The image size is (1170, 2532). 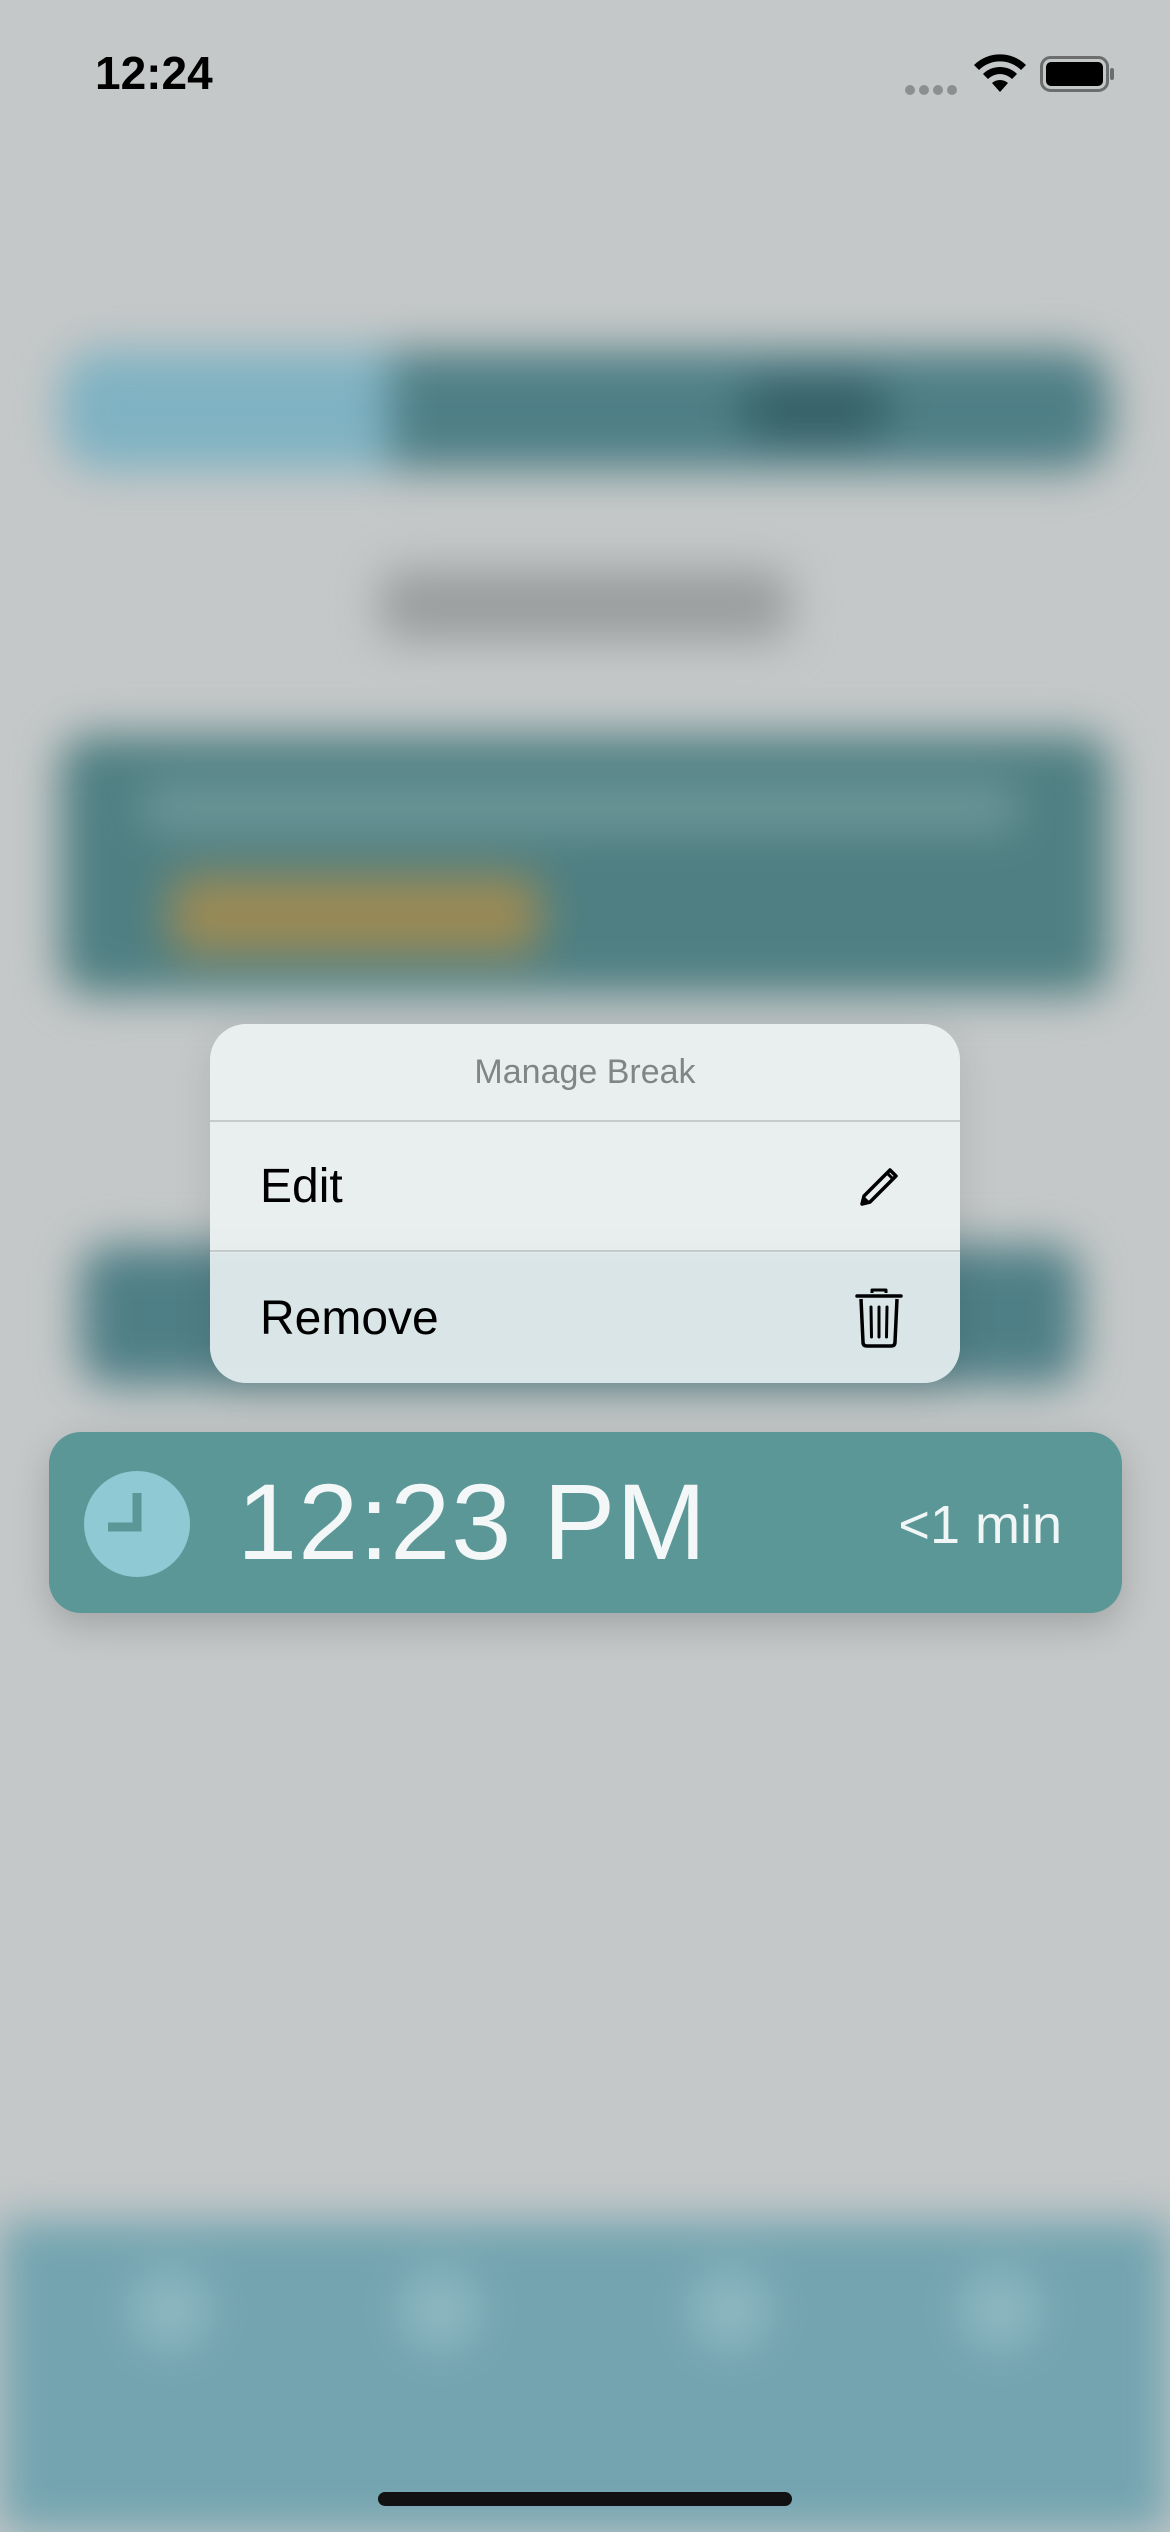 I want to click on manage-break-menu: Manage Break Edit Remove, so click(x=585, y=1203).